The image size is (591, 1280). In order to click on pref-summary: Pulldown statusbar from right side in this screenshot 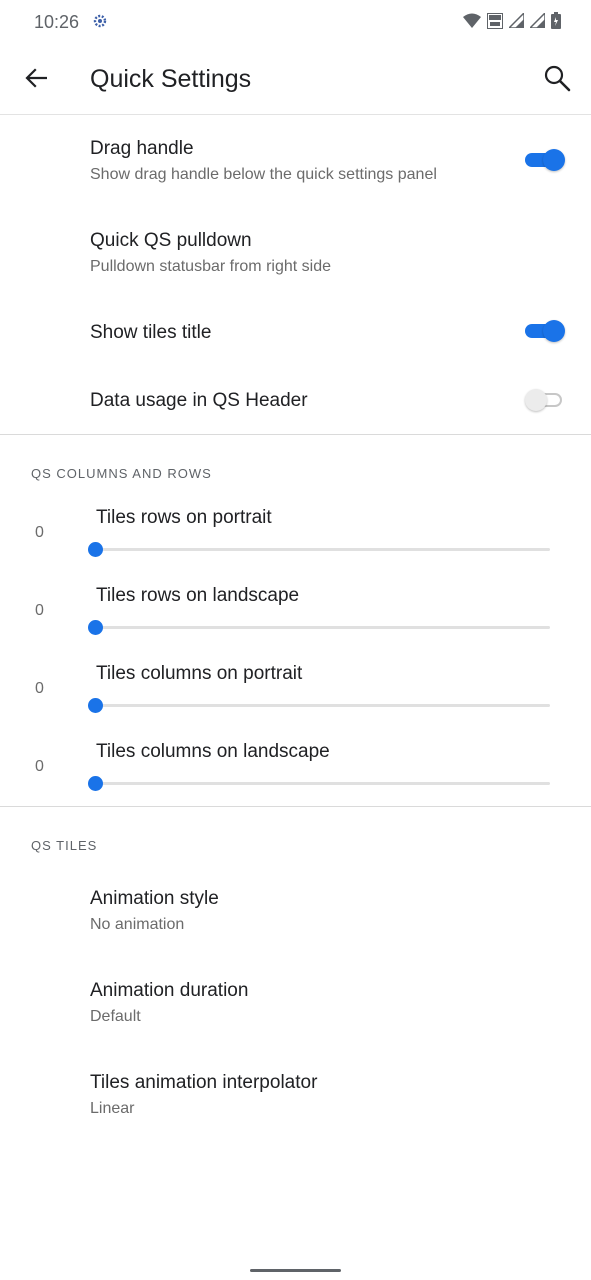, I will do `click(210, 266)`.